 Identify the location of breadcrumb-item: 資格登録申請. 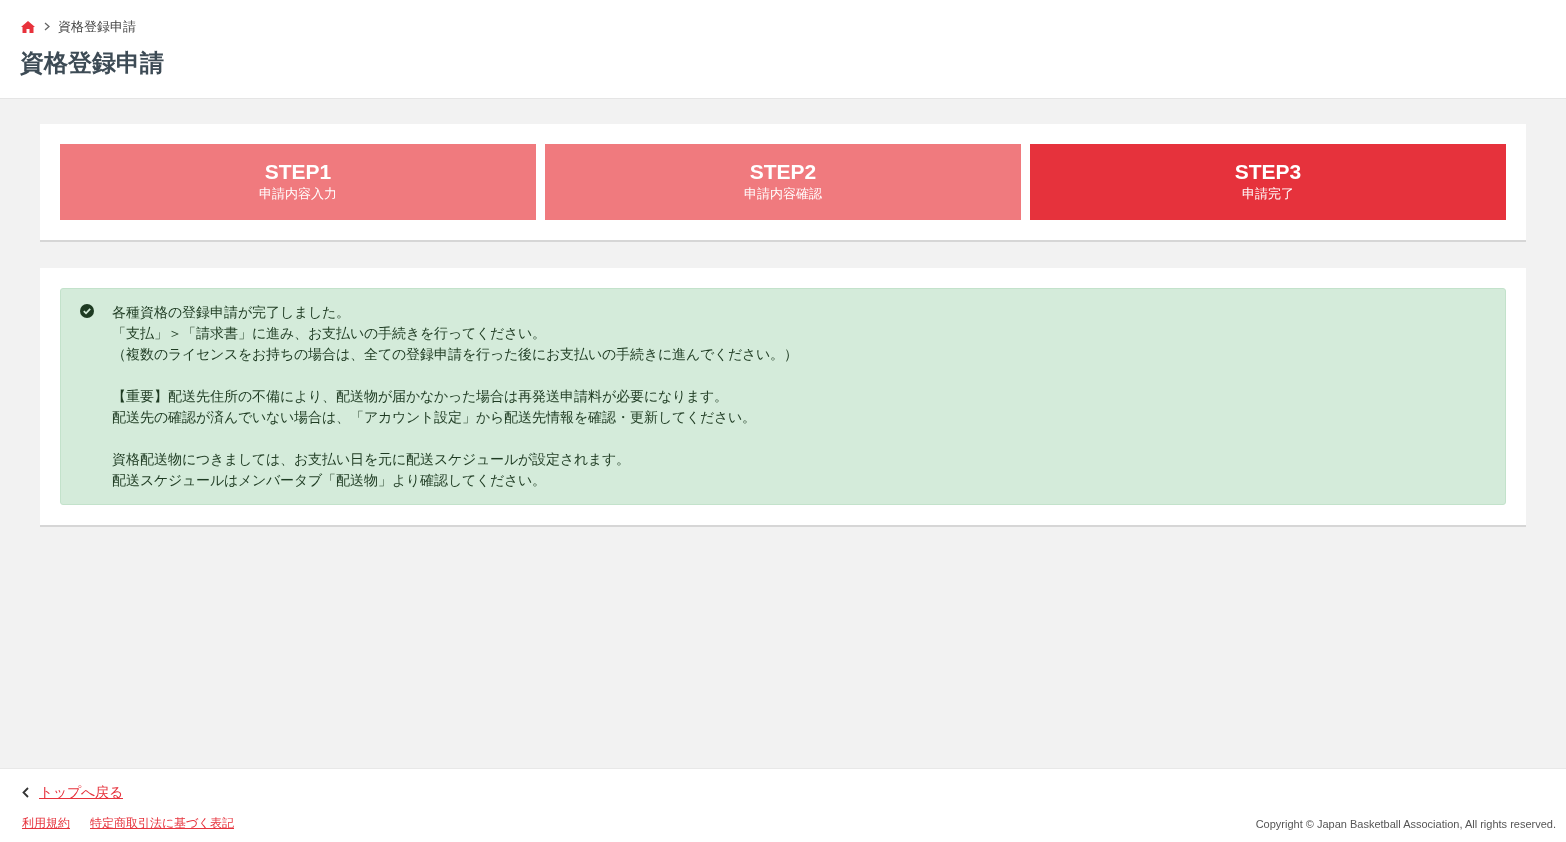
(97, 27).